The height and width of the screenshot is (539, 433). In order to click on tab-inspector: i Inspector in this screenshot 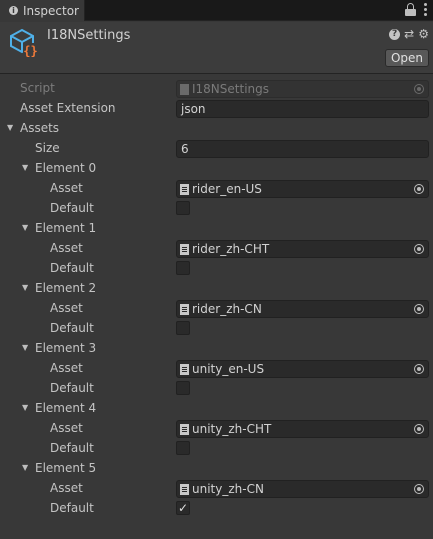, I will do `click(42, 10)`.